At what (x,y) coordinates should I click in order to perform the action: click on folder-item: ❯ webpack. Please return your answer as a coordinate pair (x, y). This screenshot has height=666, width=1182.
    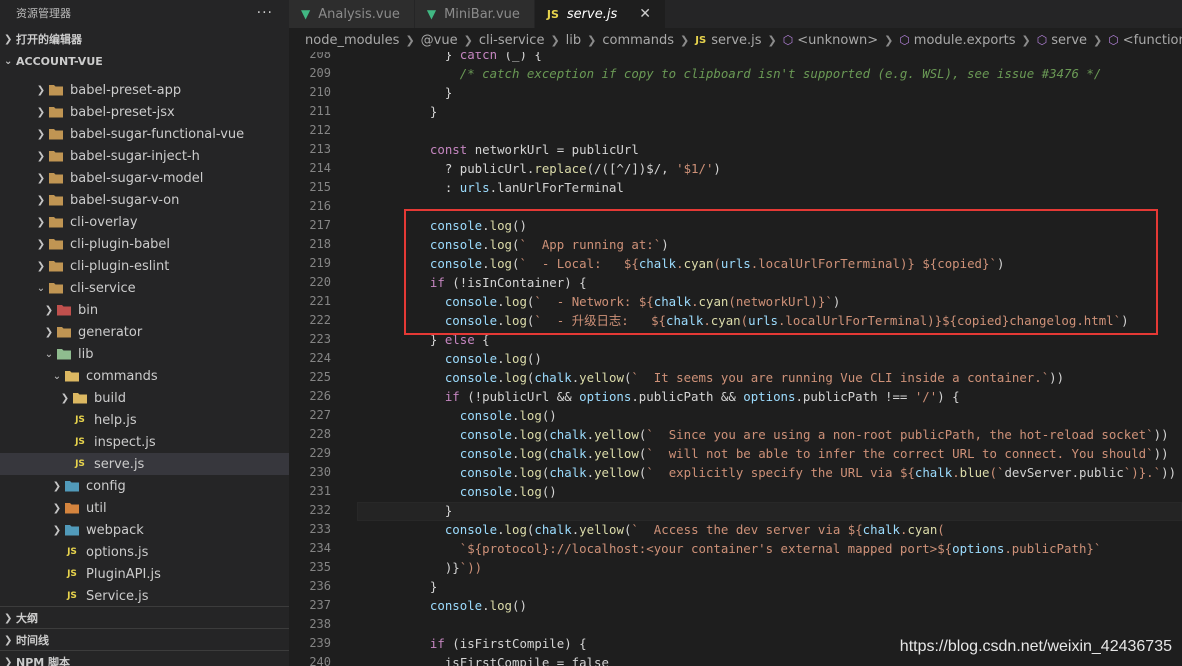
    Looking at the image, I should click on (144, 530).